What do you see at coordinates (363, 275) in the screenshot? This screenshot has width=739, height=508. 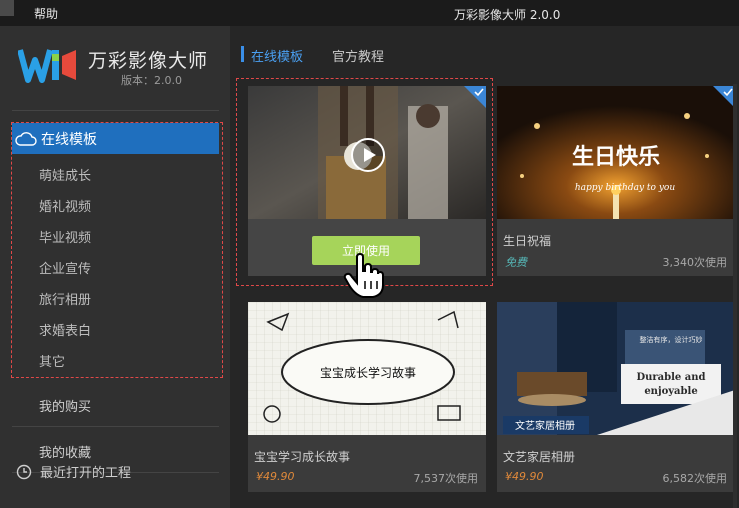 I see `hand-cursor-icon` at bounding box center [363, 275].